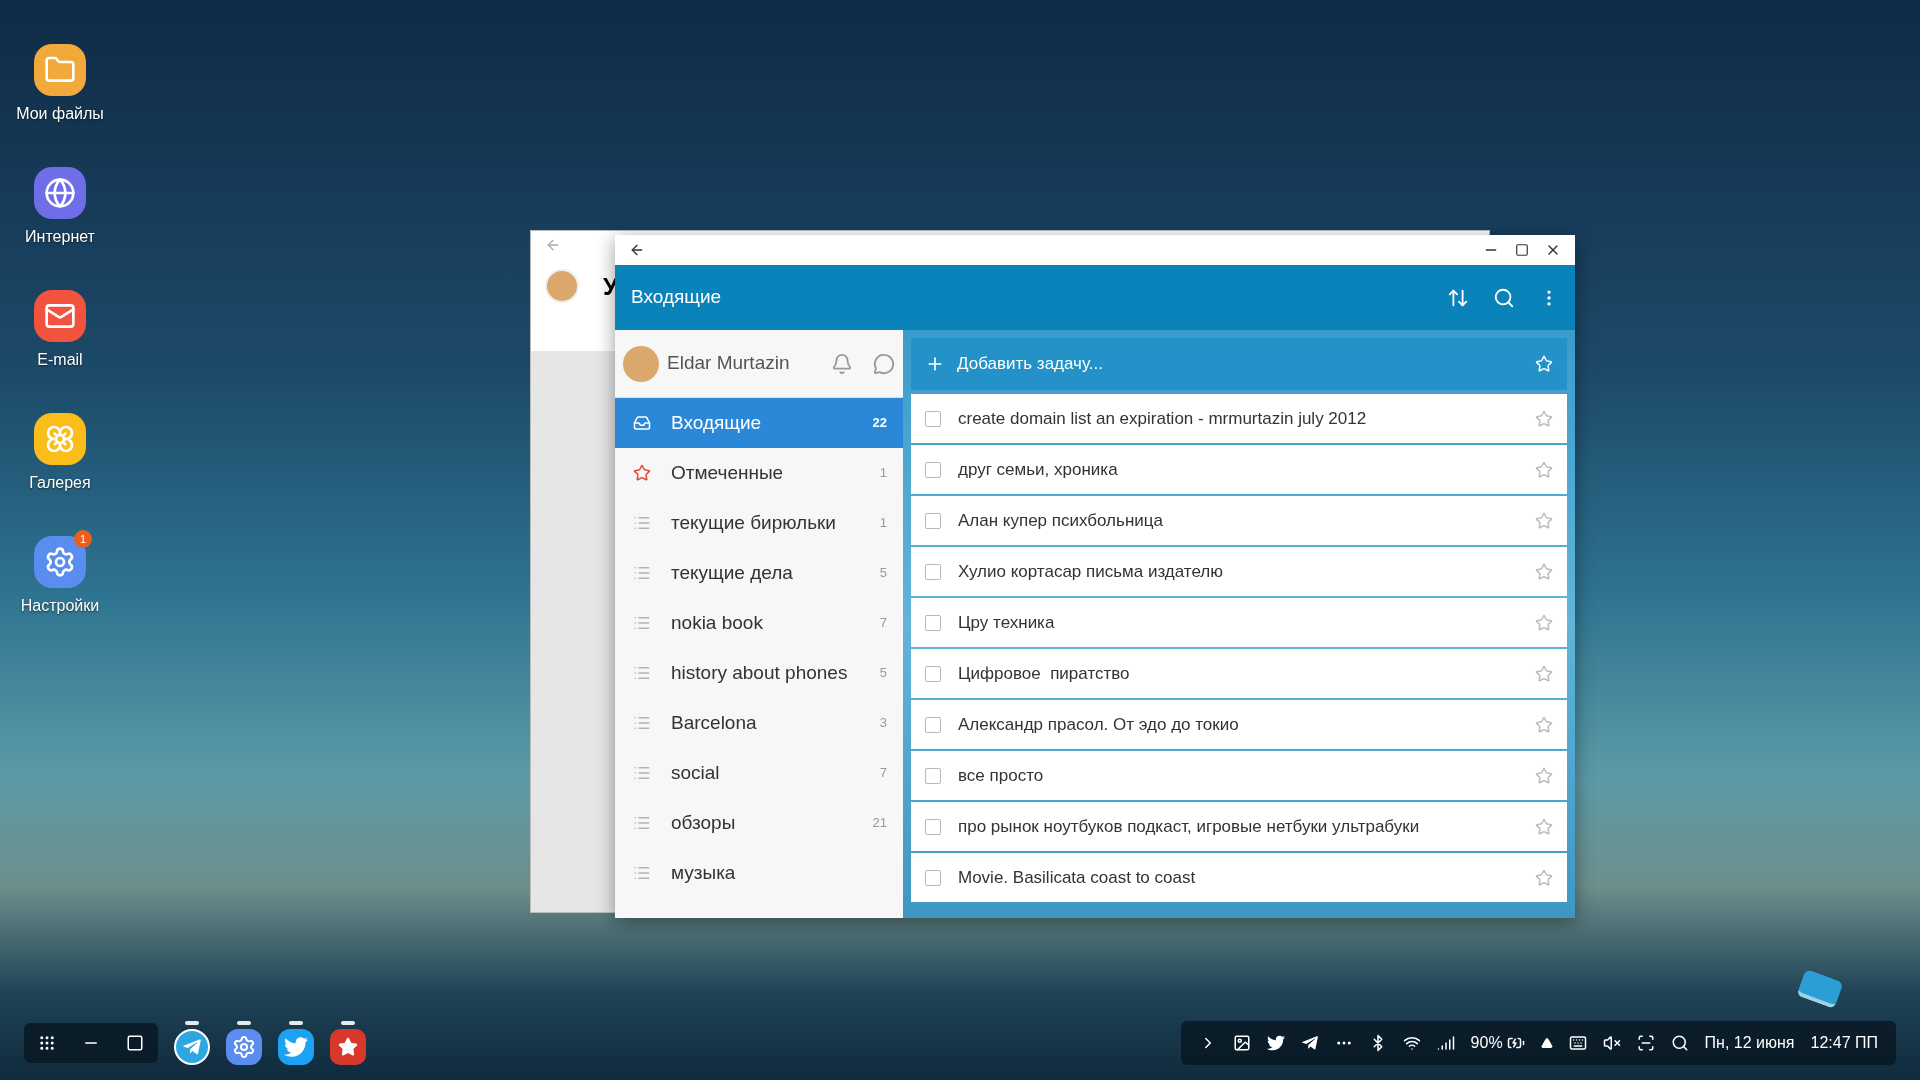 Image resolution: width=1920 pixels, height=1080 pixels. Describe the element at coordinates (1411, 1043) in the screenshot. I see `wifi-icon` at that location.